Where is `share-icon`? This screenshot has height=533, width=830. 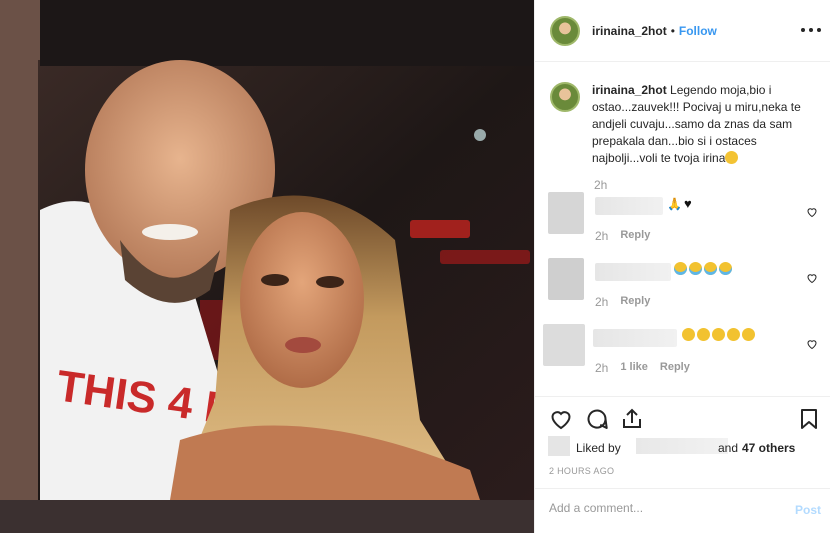 share-icon is located at coordinates (632, 419).